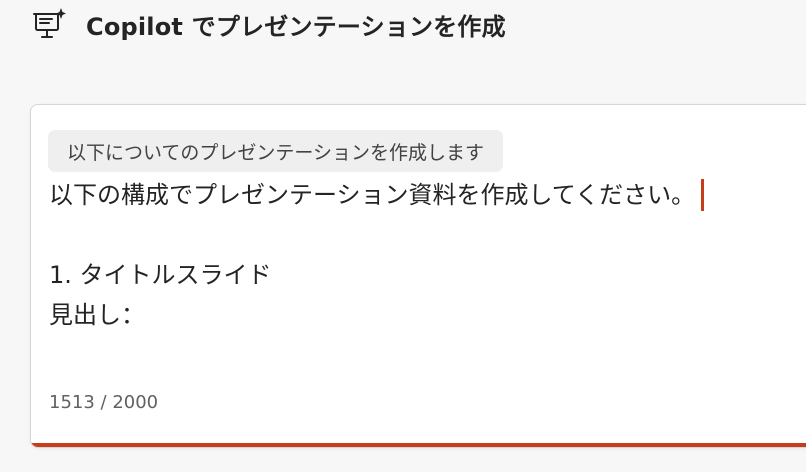  I want to click on editor-line: 1. タイトルスライド, so click(419, 275).